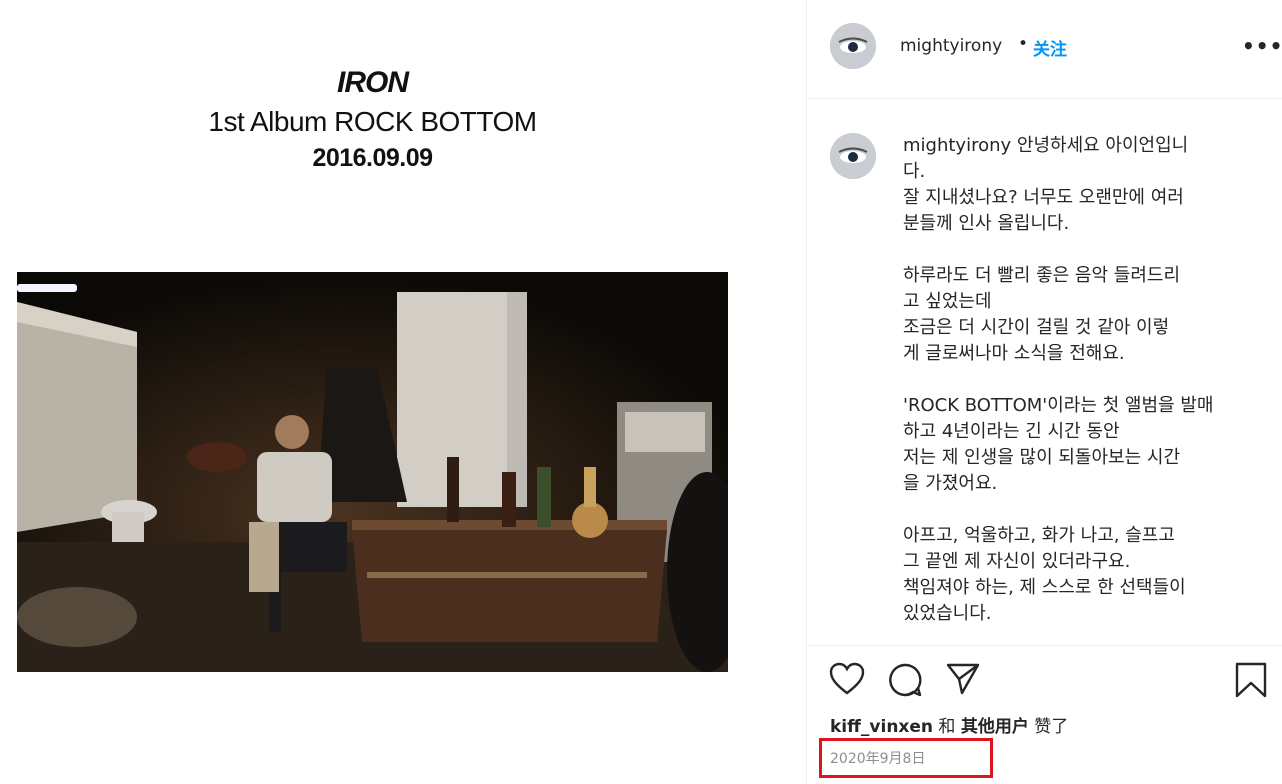 The image size is (1282, 784). What do you see at coordinates (995, 727) in the screenshot?
I see `likes-others: 其他用户` at bounding box center [995, 727].